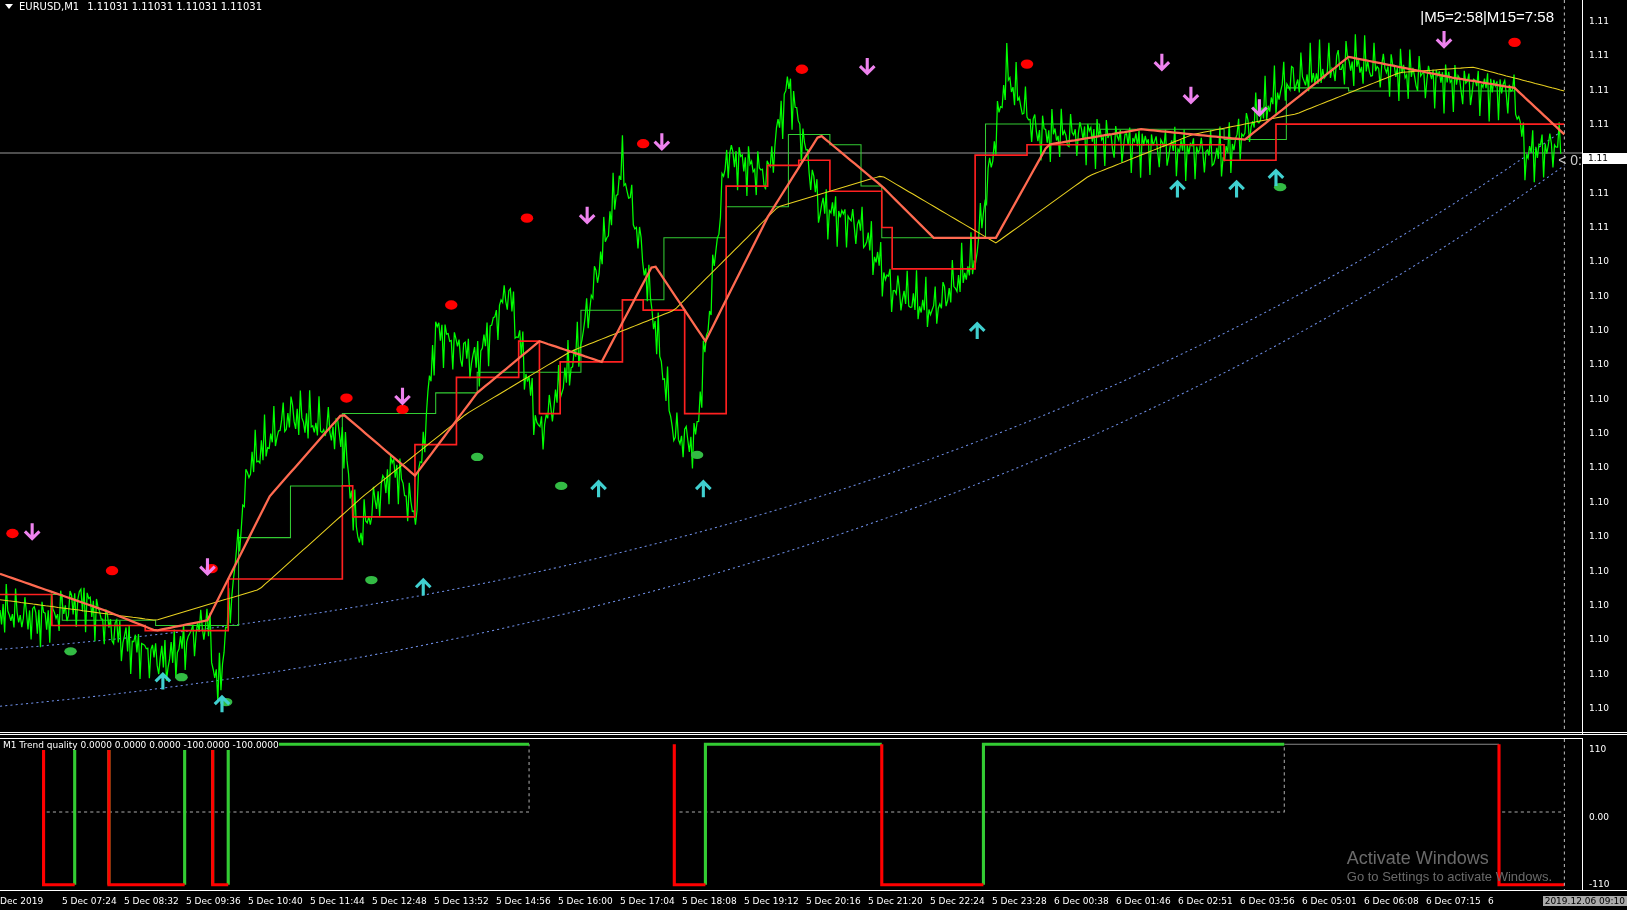 This screenshot has height=910, width=1627. Describe the element at coordinates (1598, 749) in the screenshot. I see `indicator-axis-label: 110` at that location.